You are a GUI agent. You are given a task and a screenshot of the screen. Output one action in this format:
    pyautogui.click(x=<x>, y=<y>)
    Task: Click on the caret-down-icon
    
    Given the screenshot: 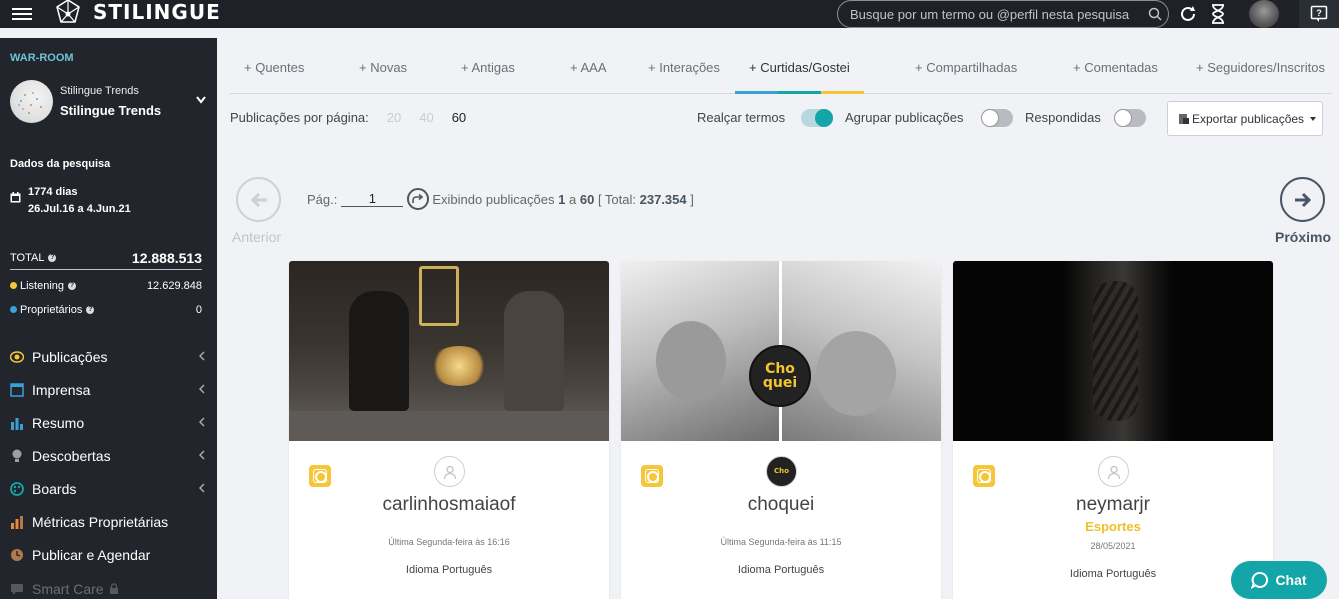 What is the action you would take?
    pyautogui.click(x=1313, y=118)
    